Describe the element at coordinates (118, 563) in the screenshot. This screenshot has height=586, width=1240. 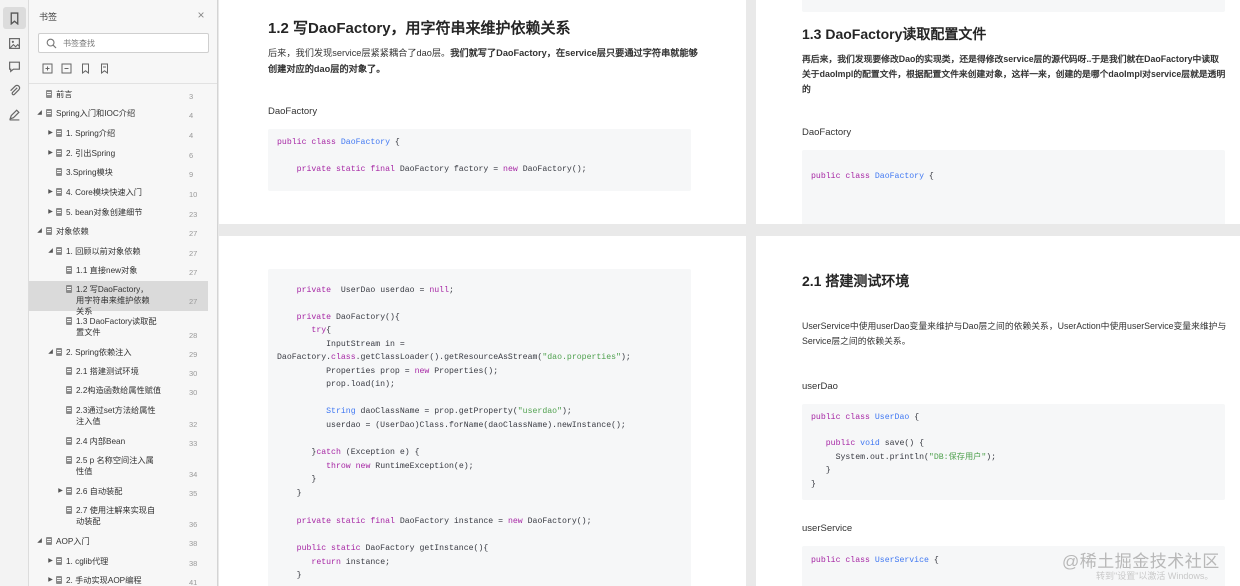
I see `tree-node: ▶ 1. cglib代理 38` at that location.